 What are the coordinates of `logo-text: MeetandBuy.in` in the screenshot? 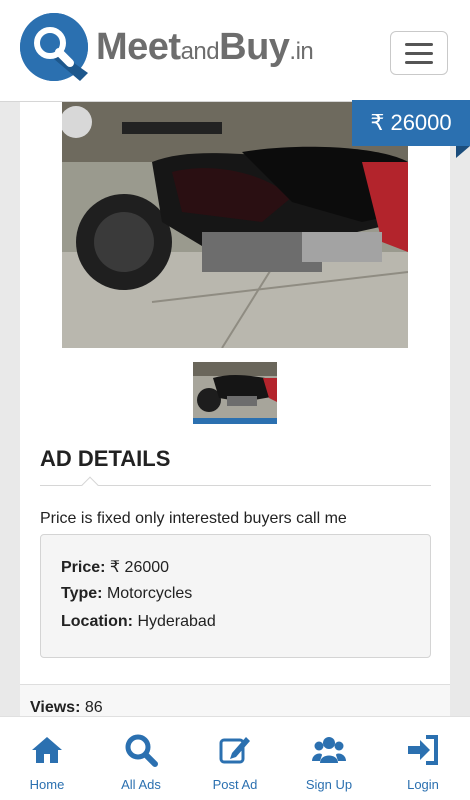 It's located at (205, 46).